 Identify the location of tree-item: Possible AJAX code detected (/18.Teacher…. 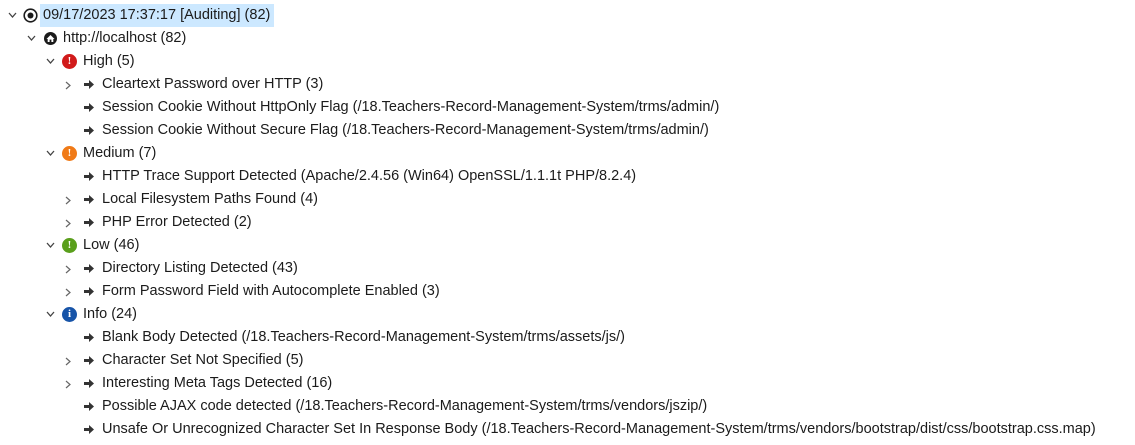
(567, 406).